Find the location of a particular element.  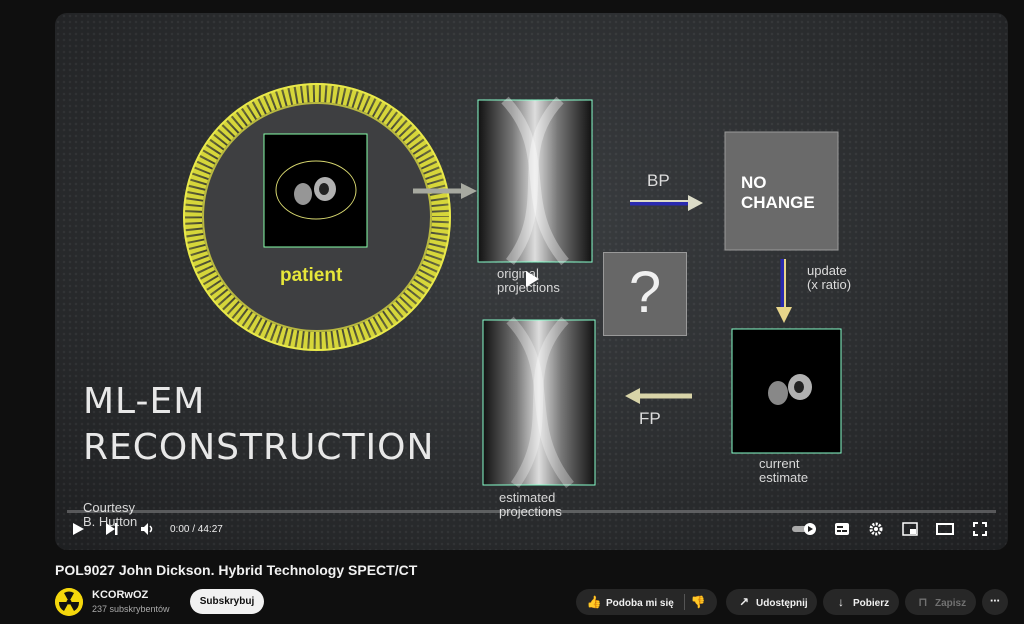

channel-name: KCORwOZ is located at coordinates (120, 595).